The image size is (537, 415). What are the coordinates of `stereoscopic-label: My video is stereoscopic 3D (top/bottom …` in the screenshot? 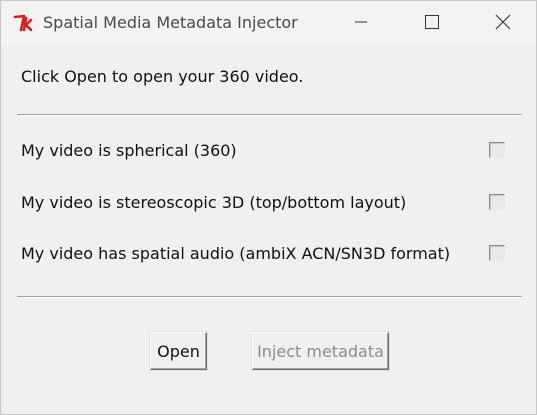 It's located at (214, 202).